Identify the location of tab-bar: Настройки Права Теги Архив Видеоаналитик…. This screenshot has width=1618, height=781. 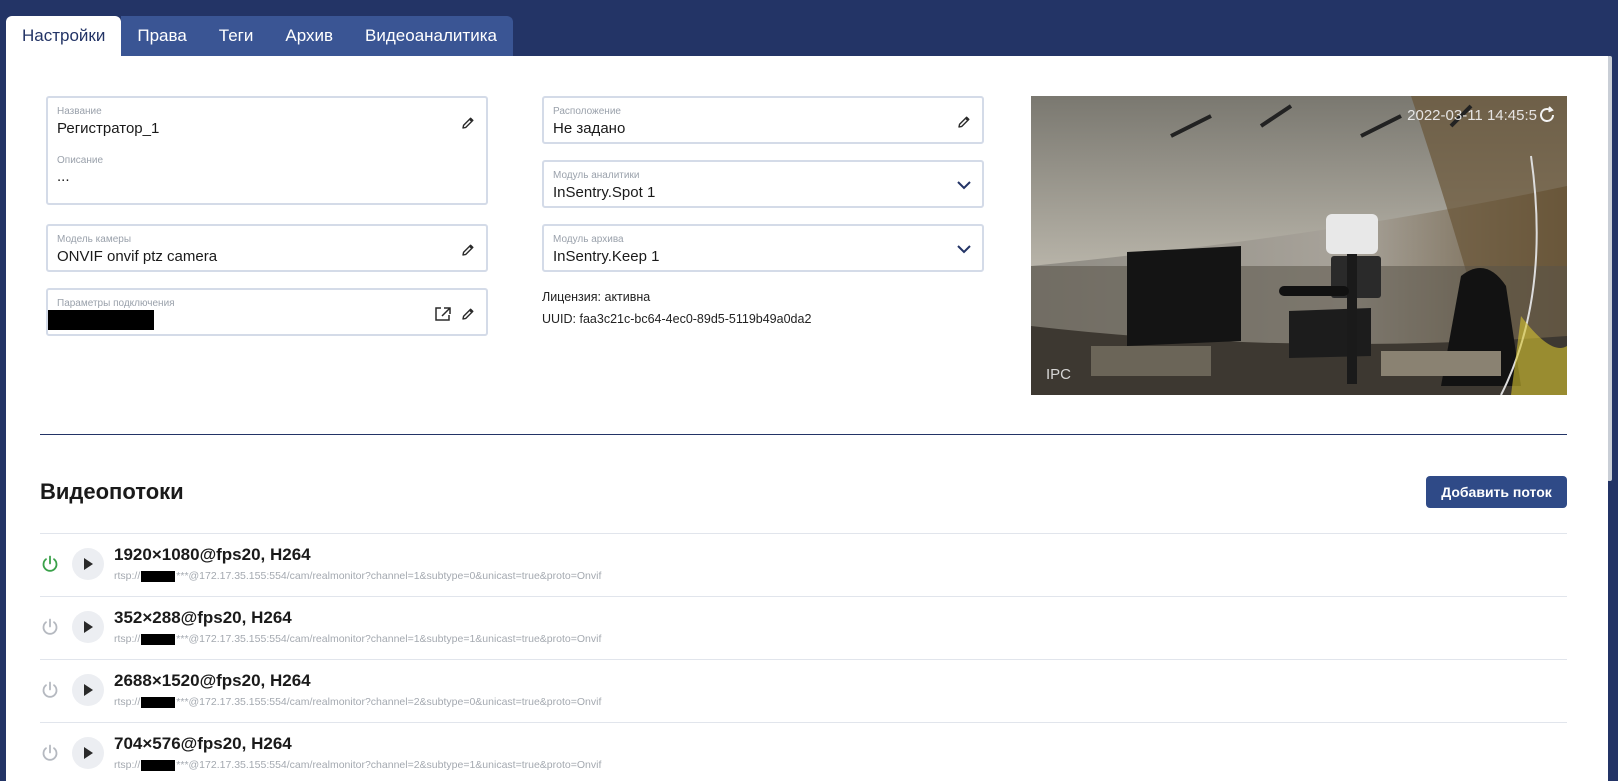
(259, 36).